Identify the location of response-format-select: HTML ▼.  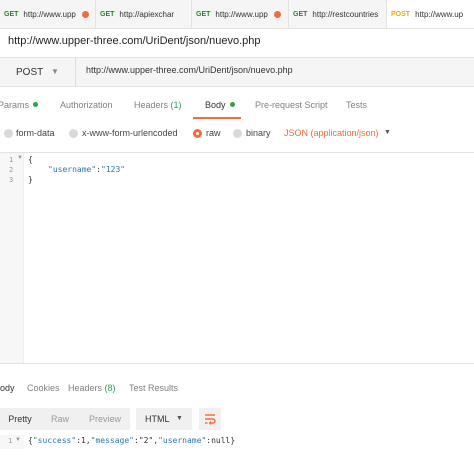
(164, 419).